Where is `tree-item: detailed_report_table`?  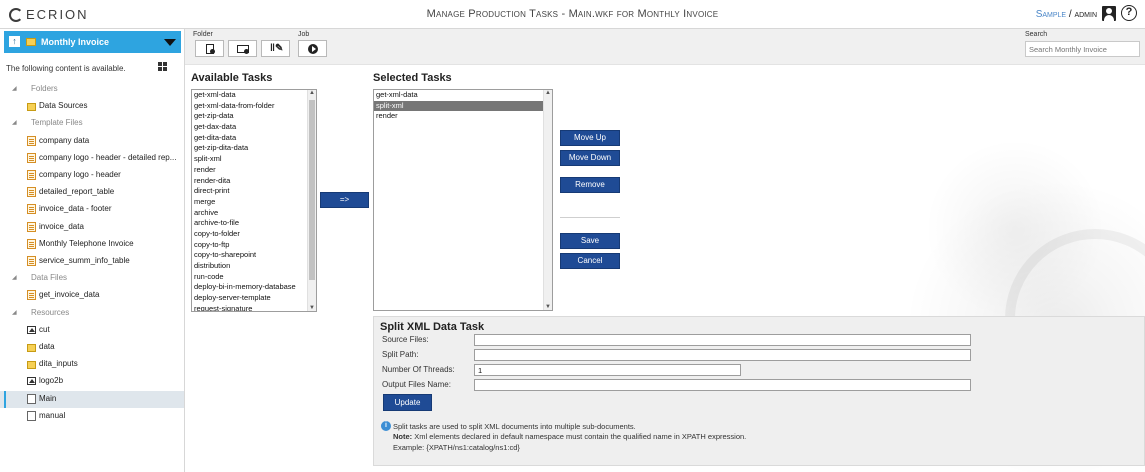
tree-item: detailed_report_table is located at coordinates (92, 192).